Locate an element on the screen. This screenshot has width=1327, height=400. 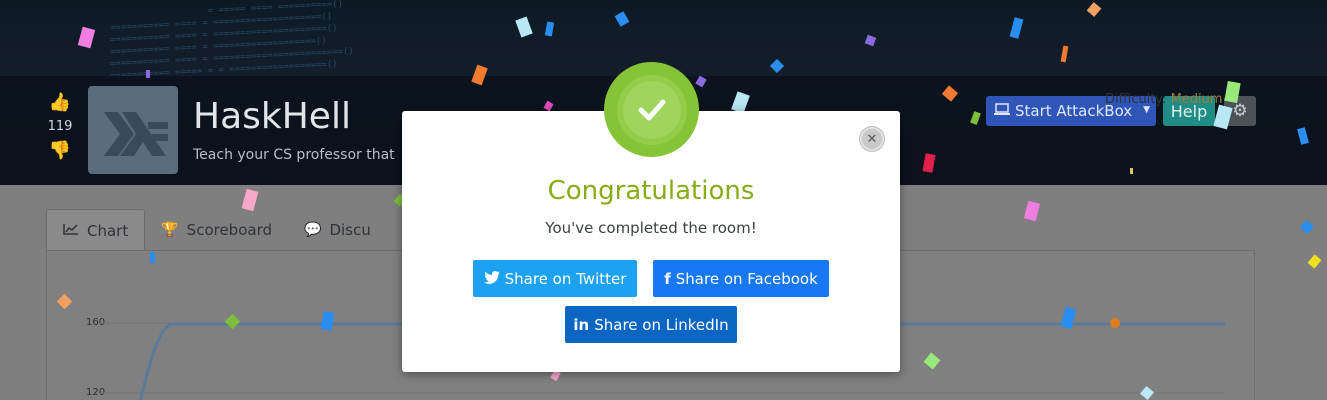
share-linkedin-label: Share on LinkedIn is located at coordinates (661, 324).